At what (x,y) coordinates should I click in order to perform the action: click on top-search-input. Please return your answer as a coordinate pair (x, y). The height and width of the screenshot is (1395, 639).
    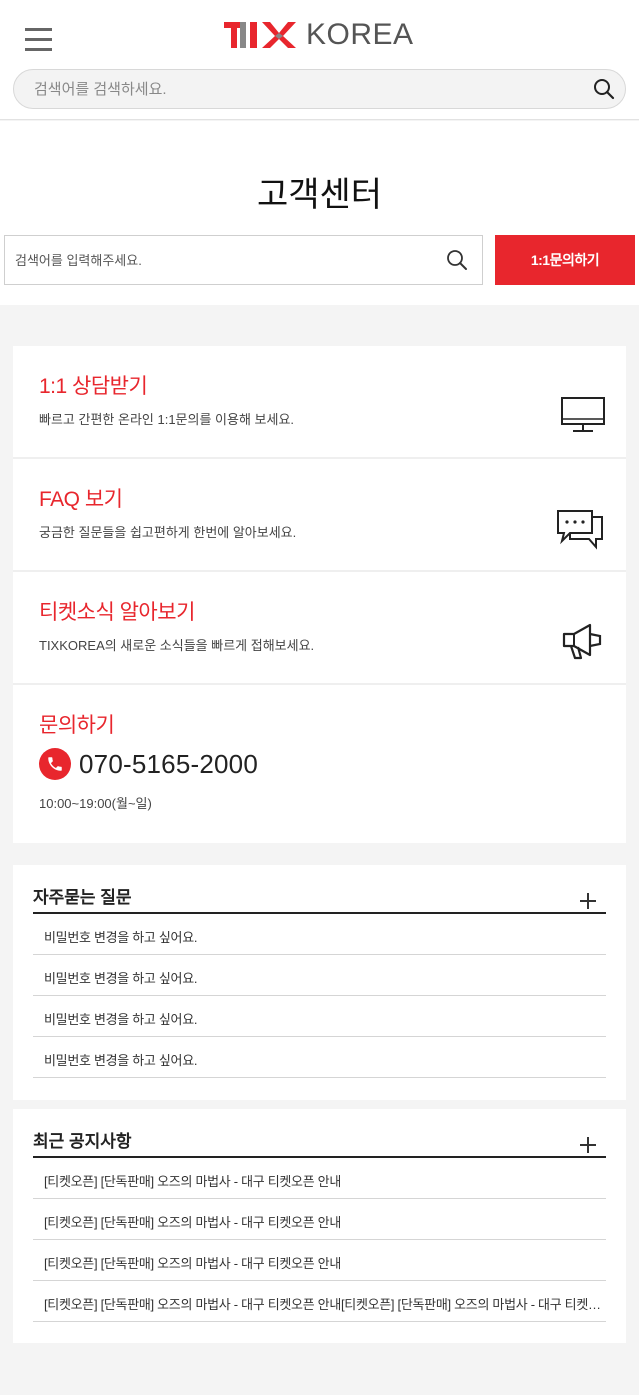
    Looking at the image, I should click on (304, 89).